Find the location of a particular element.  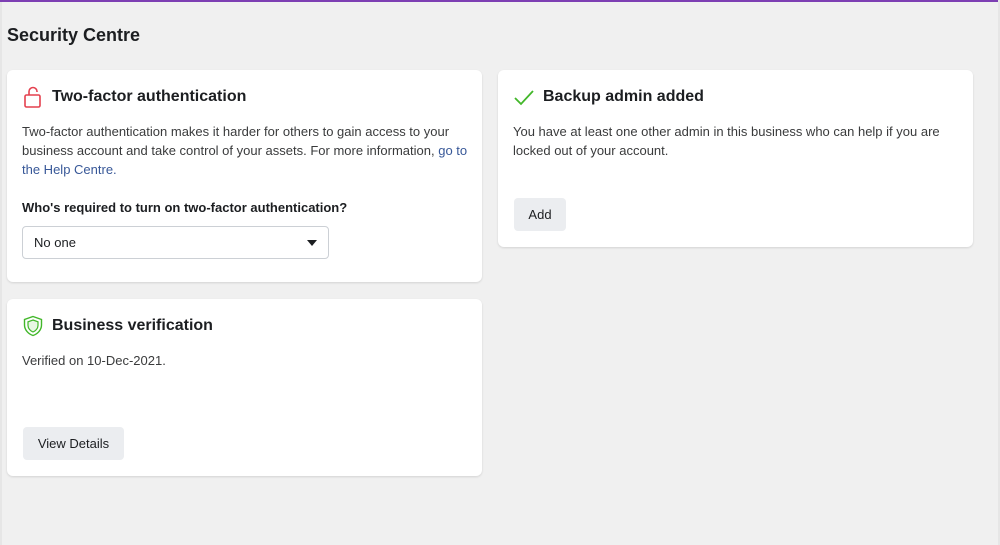

caret-down-icon is located at coordinates (312, 242).